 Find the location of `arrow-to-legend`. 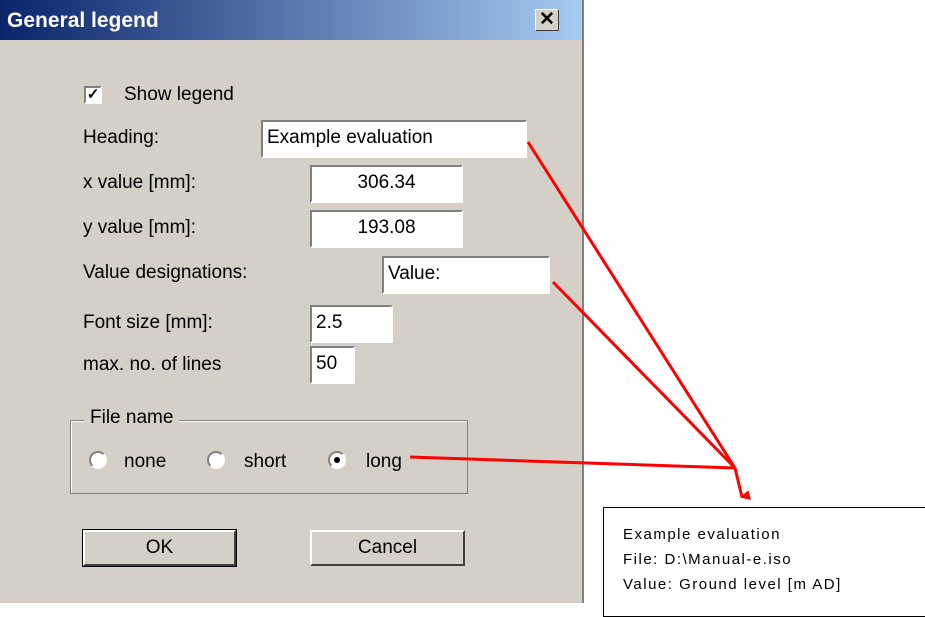

arrow-to-legend is located at coordinates (742, 483).